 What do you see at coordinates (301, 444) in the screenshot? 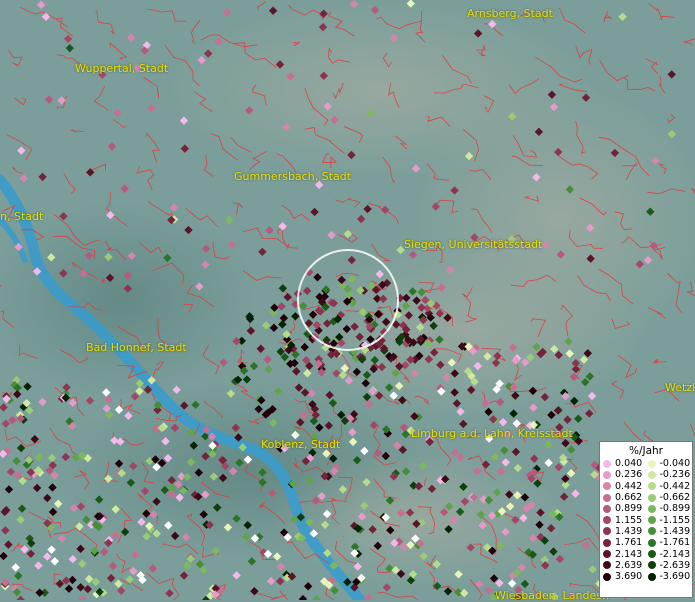
I see `city-label-koblenz: Koblenz, Stadt` at bounding box center [301, 444].